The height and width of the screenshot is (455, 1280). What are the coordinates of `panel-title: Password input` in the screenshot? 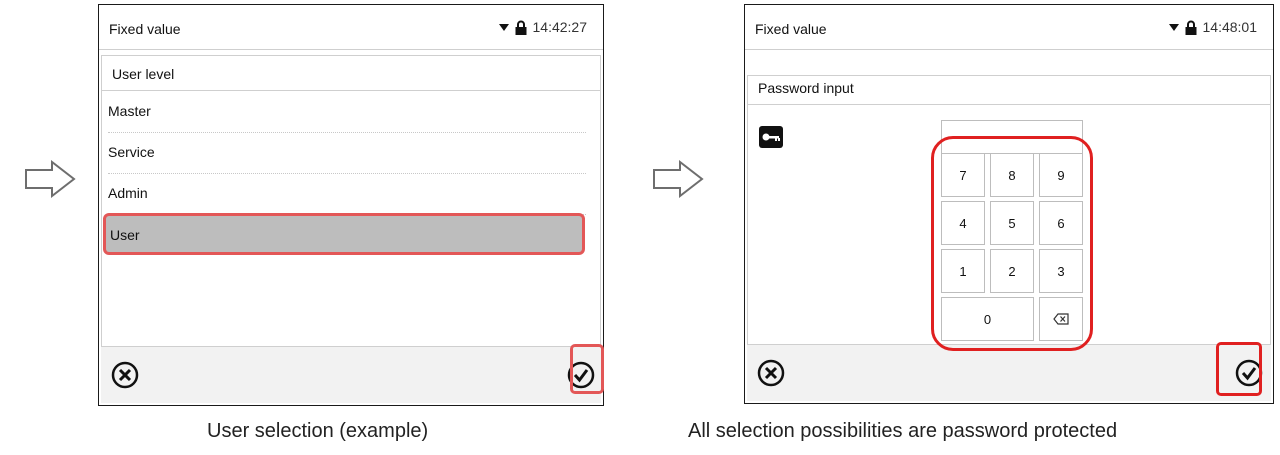 It's located at (806, 88).